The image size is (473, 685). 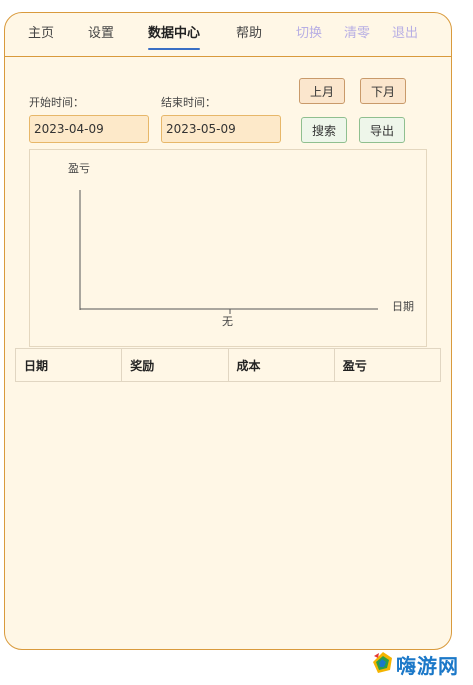 I want to click on end-time-input, so click(x=221, y=129).